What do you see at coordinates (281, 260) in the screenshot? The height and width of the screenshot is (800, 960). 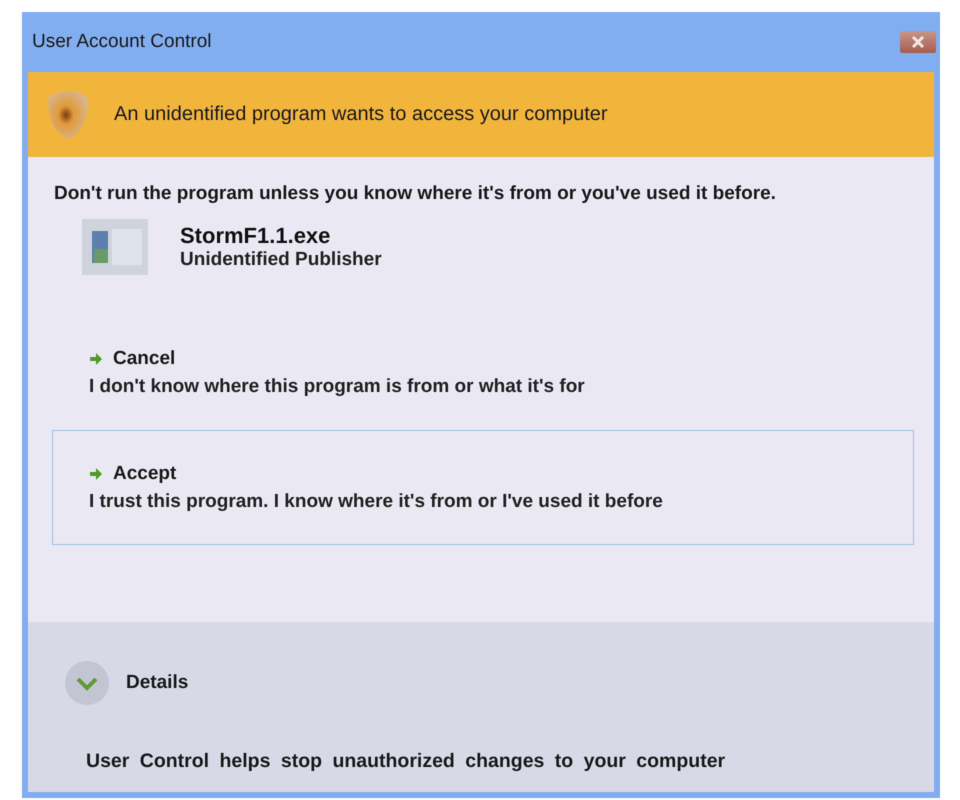 I see `publisher-name: Unidentified Publisher` at bounding box center [281, 260].